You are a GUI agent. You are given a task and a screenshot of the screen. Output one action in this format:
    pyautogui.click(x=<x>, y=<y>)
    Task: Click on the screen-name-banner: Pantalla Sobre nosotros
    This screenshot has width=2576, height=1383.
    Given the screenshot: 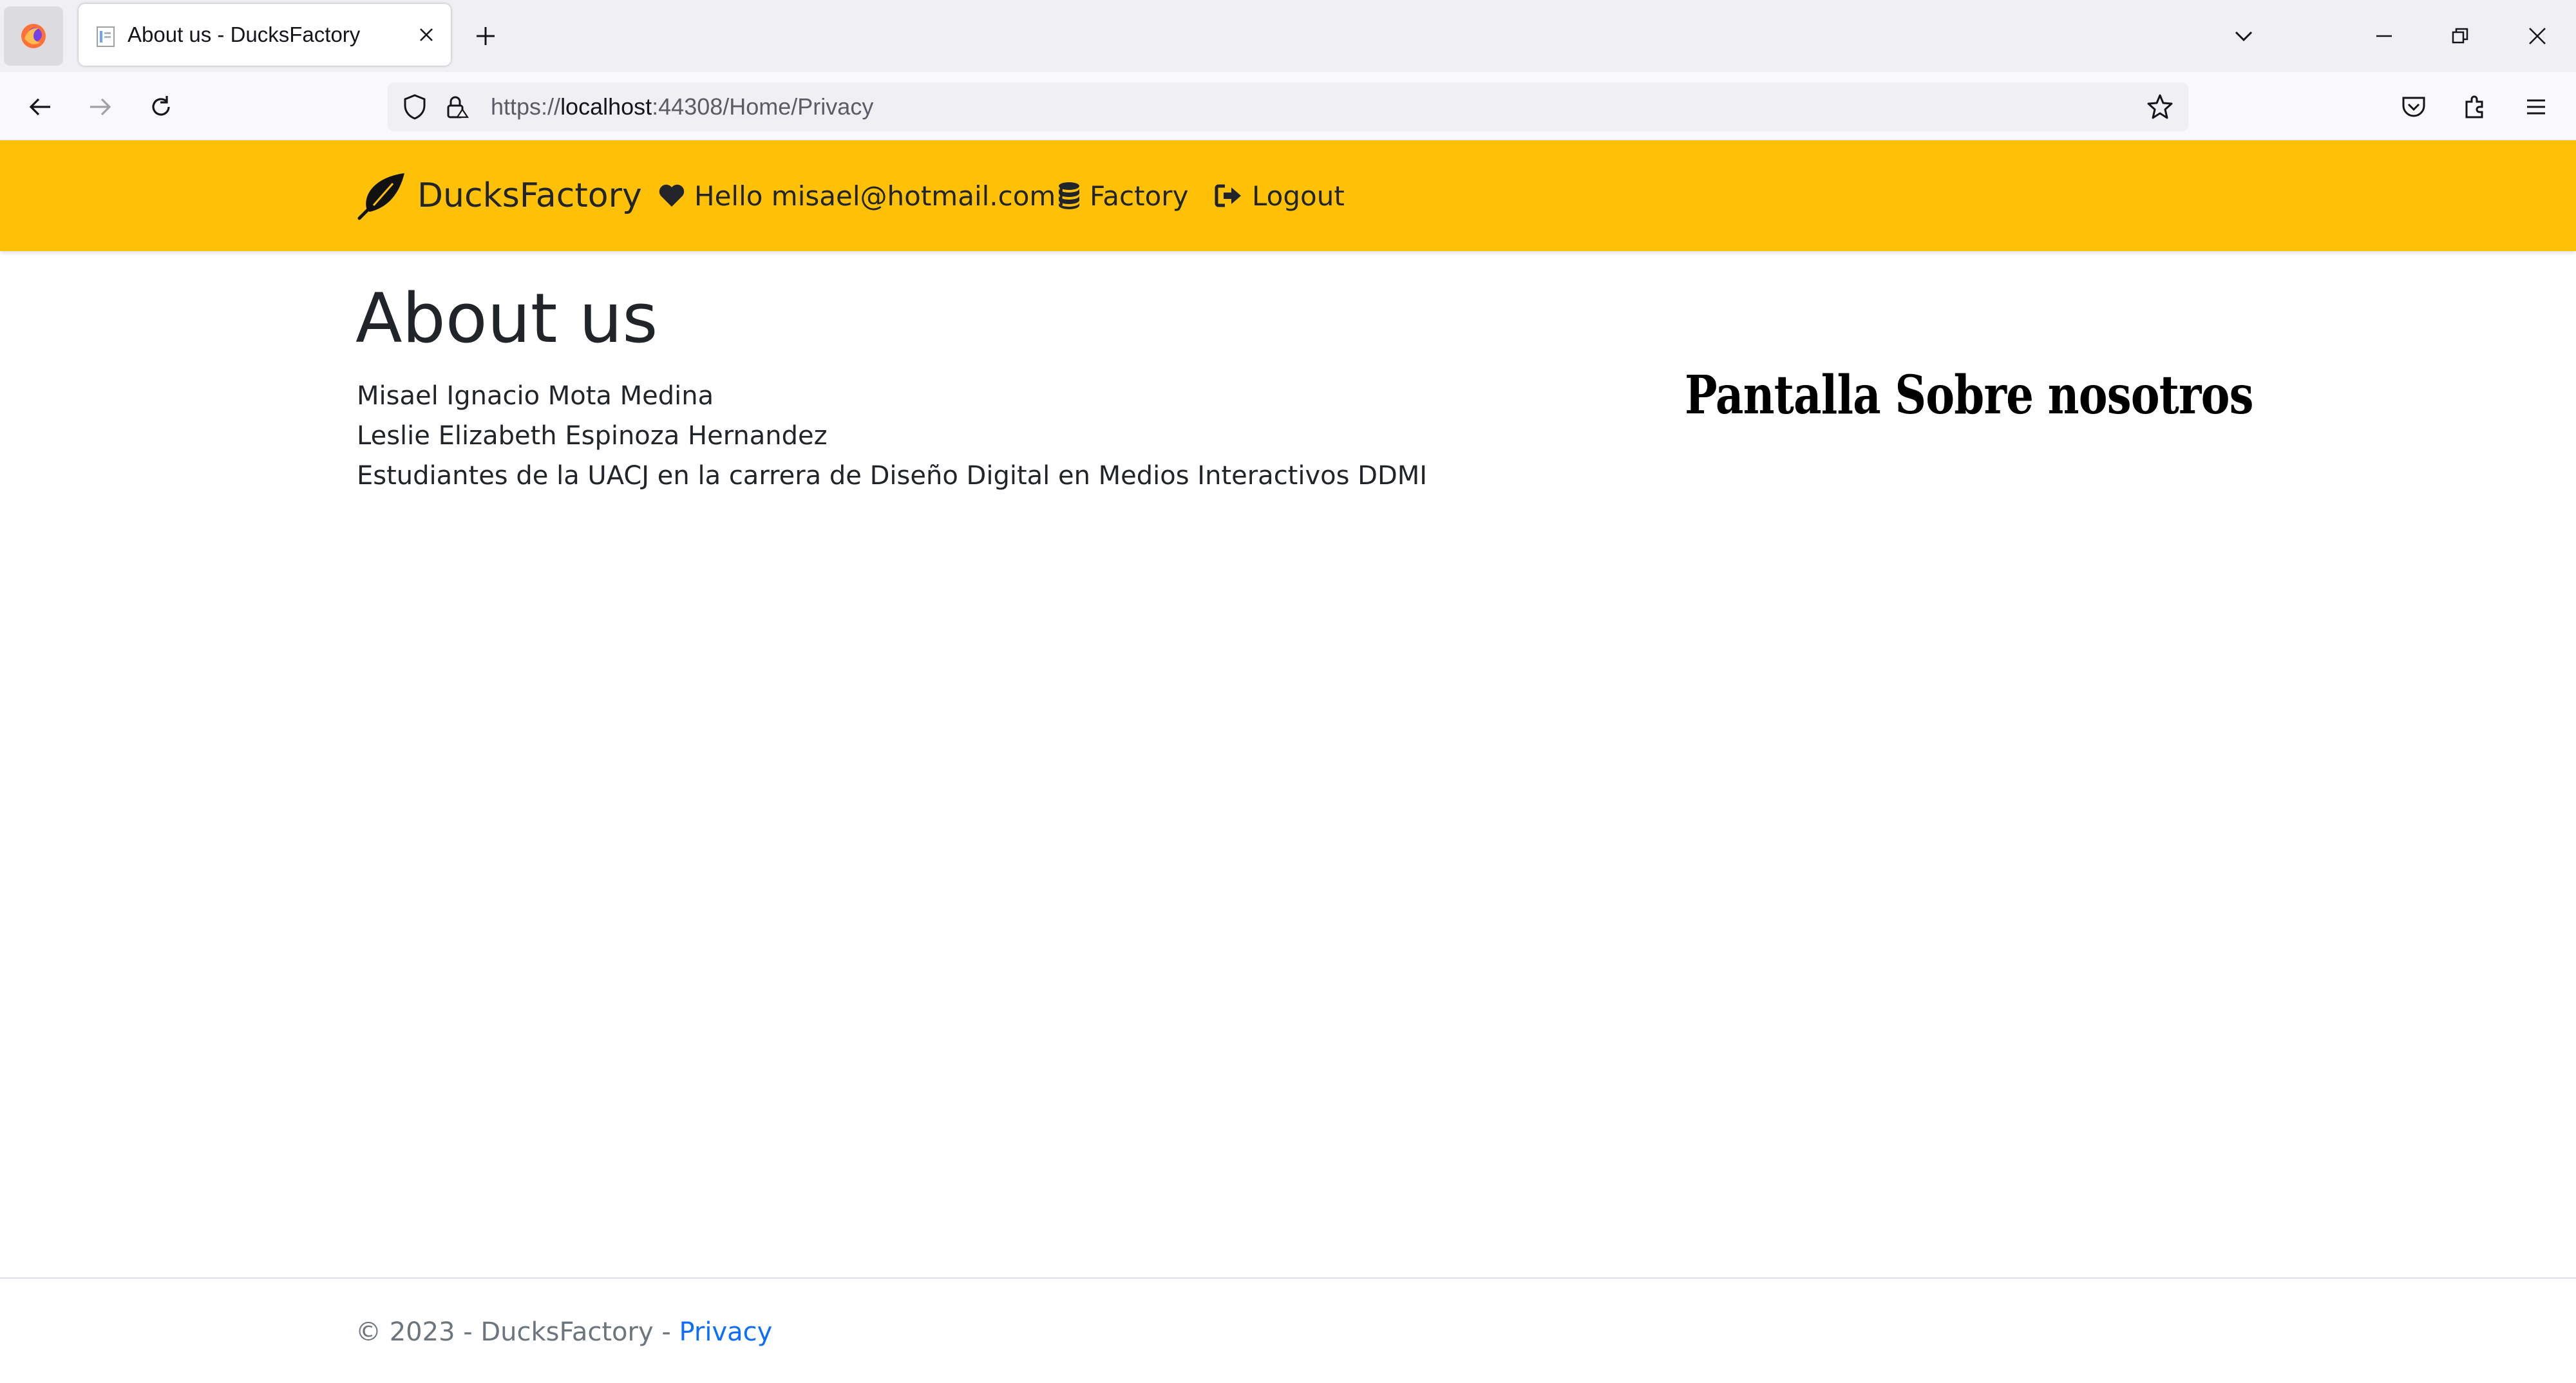 What is the action you would take?
    pyautogui.click(x=1969, y=395)
    